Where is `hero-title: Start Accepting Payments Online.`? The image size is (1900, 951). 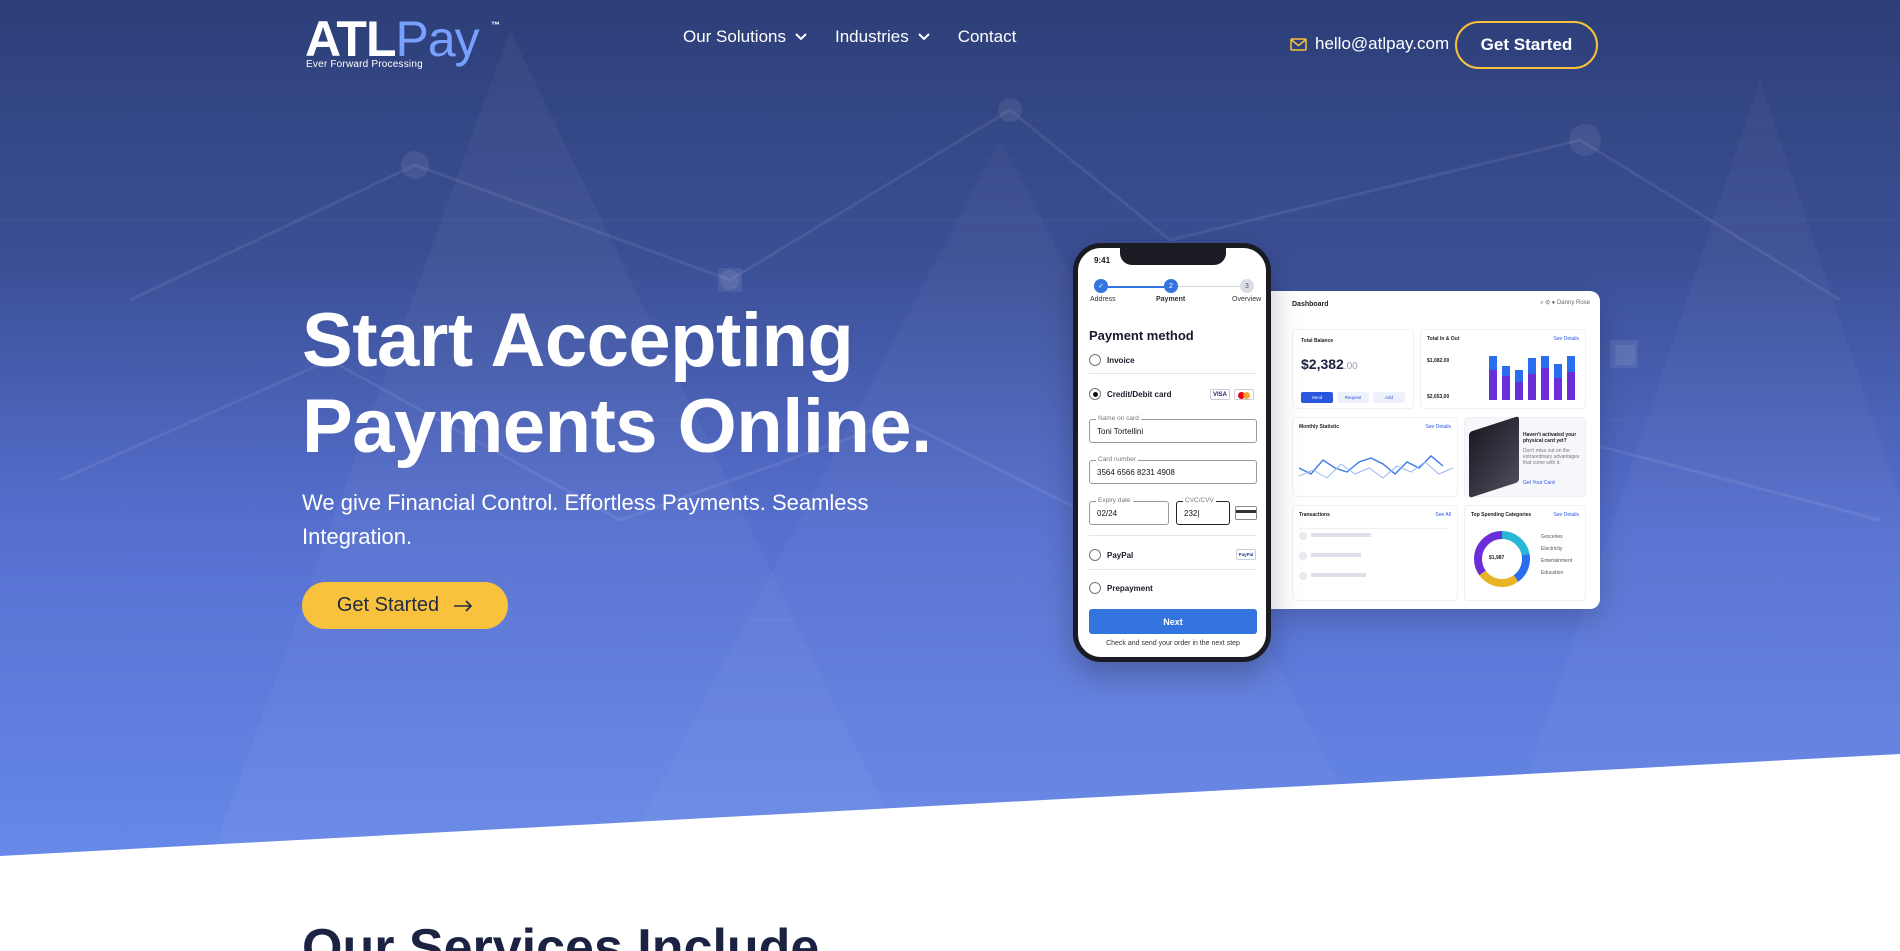 hero-title: Start Accepting Payments Online. is located at coordinates (617, 384).